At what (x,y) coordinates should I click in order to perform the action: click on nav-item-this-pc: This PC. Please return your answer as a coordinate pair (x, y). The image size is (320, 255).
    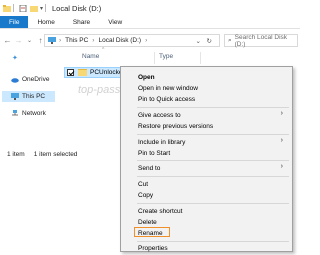
    Looking at the image, I should click on (28, 96).